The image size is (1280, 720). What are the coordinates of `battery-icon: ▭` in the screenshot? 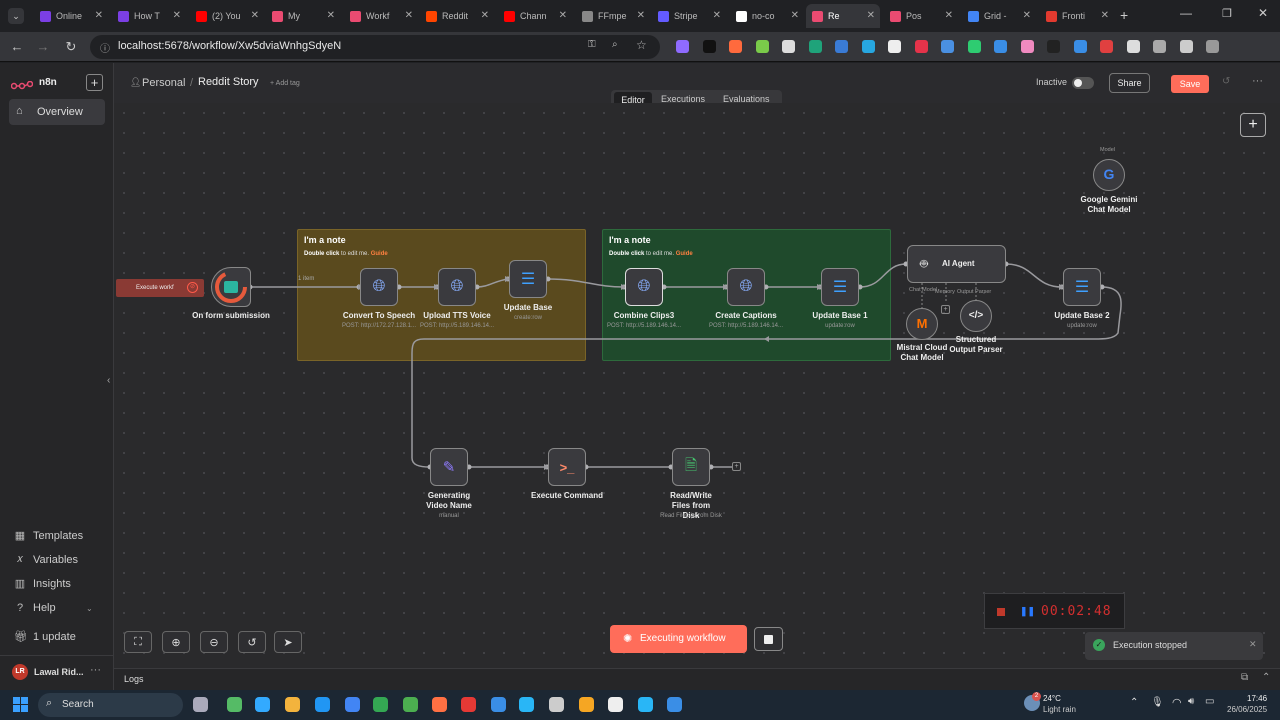 It's located at (1209, 701).